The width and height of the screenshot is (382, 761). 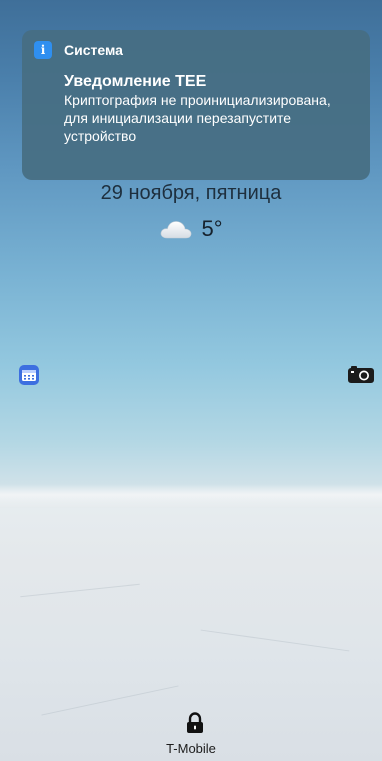 What do you see at coordinates (191, 748) in the screenshot?
I see `carrier-label: T-Mobile` at bounding box center [191, 748].